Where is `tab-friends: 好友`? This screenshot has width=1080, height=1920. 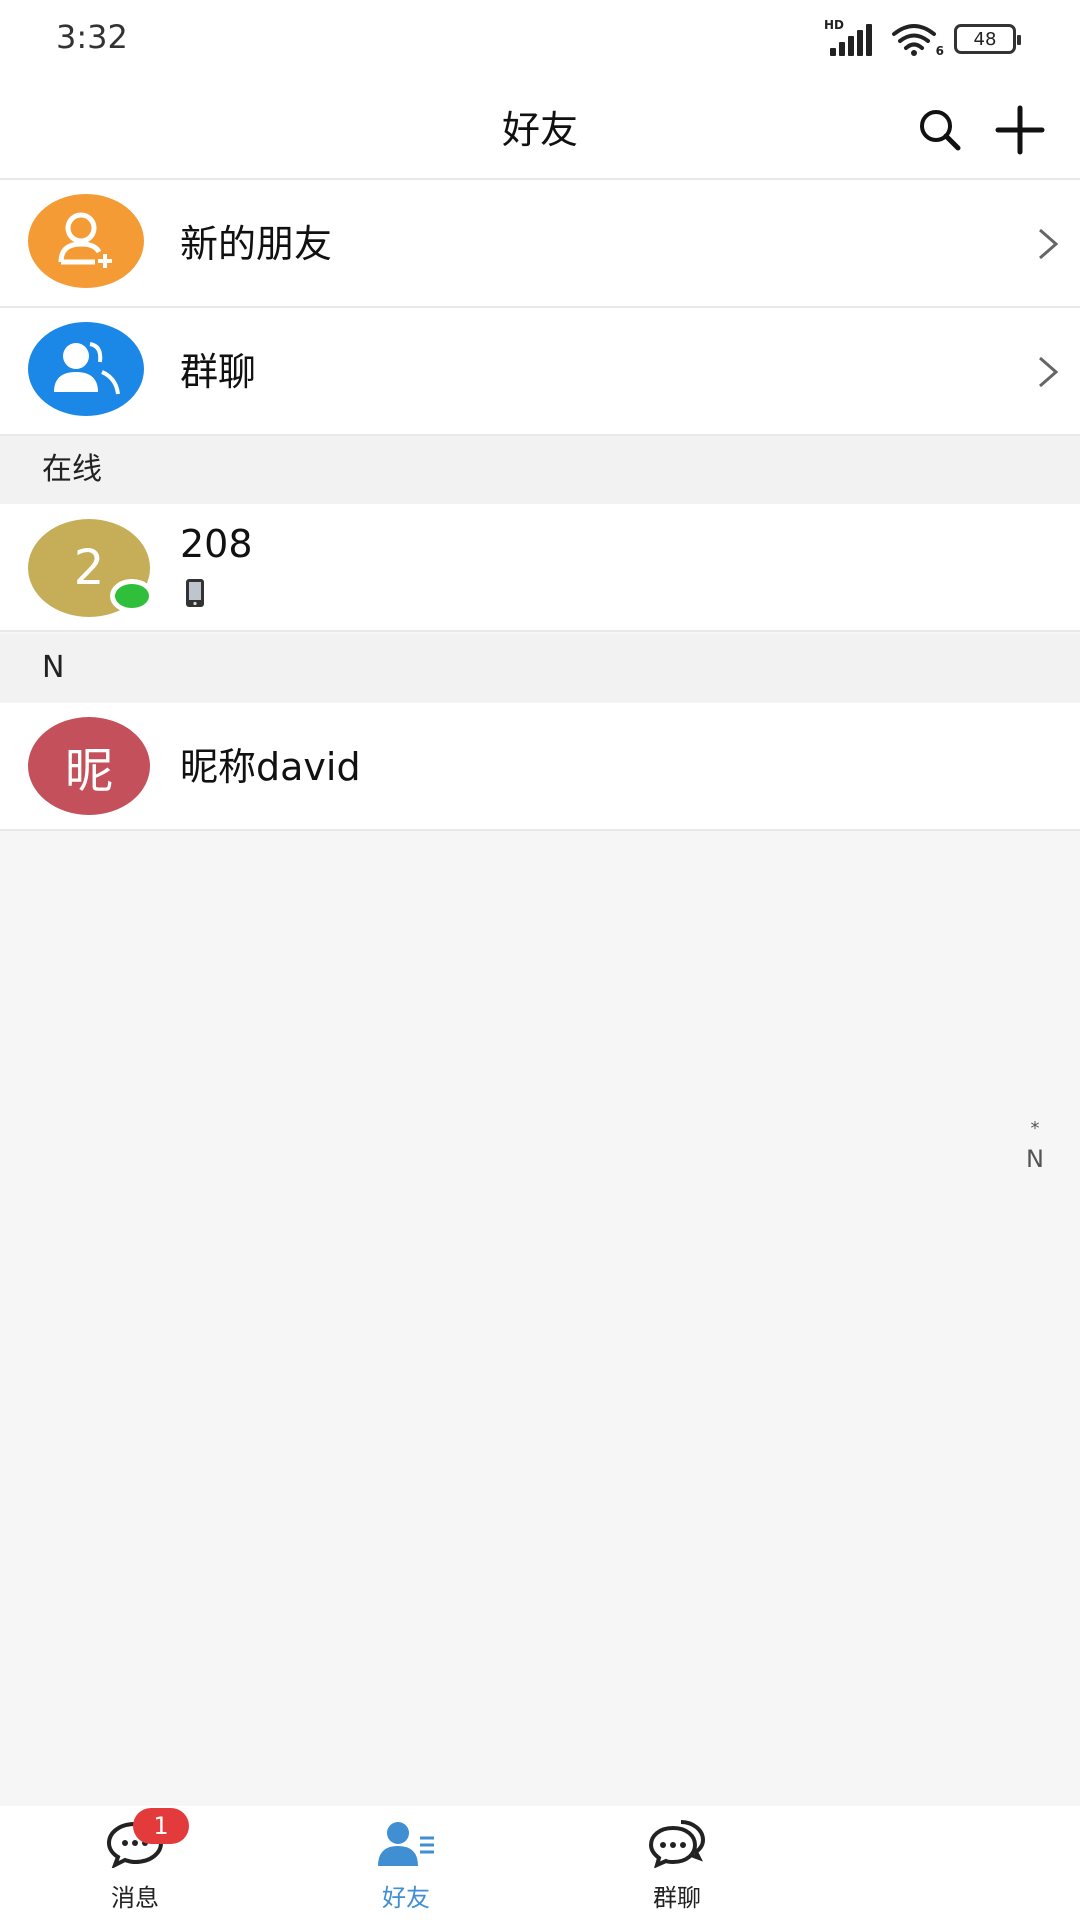 tab-friends: 好友 is located at coordinates (406, 1863).